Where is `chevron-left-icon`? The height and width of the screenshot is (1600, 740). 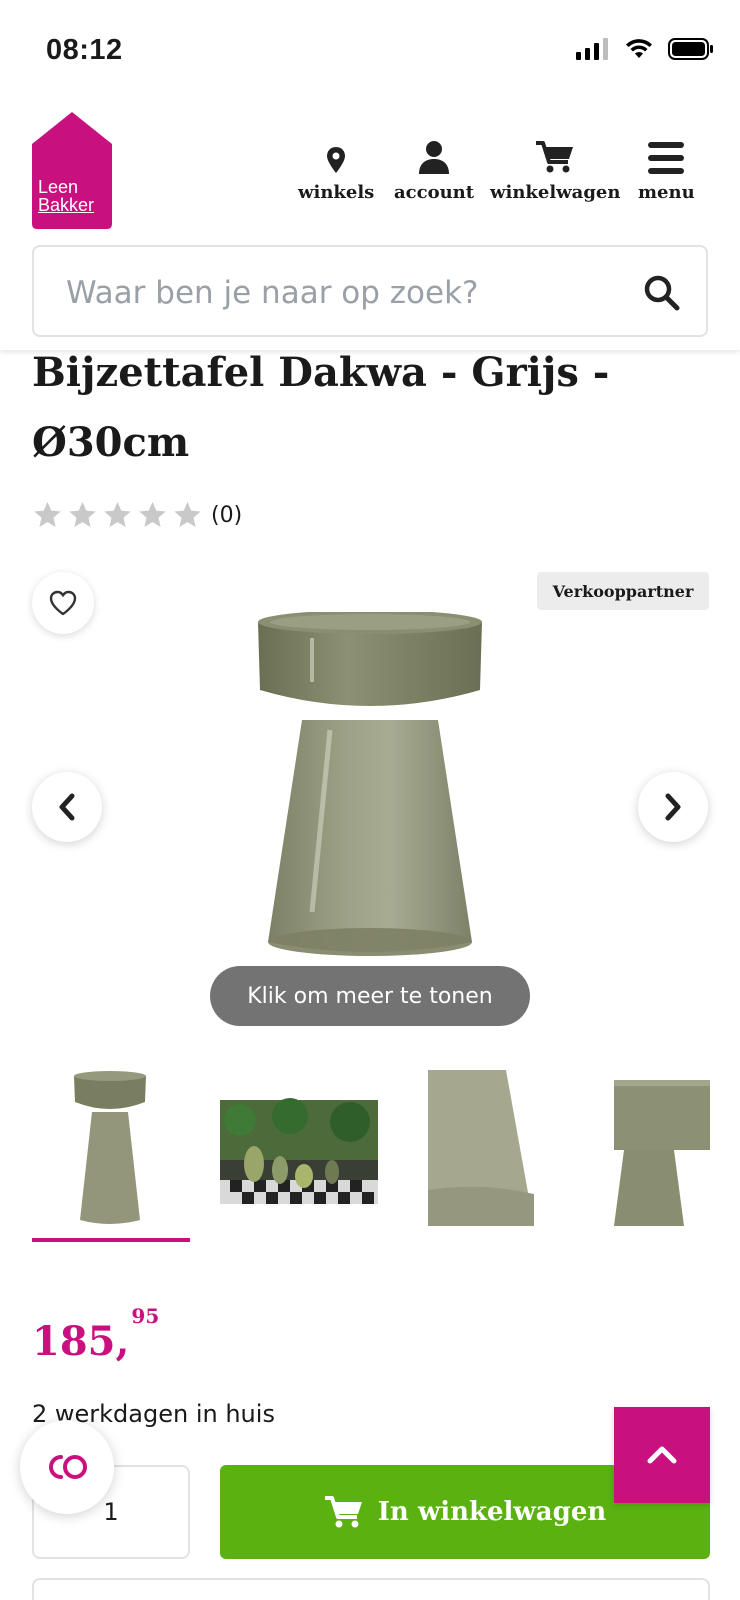
chevron-left-icon is located at coordinates (67, 807).